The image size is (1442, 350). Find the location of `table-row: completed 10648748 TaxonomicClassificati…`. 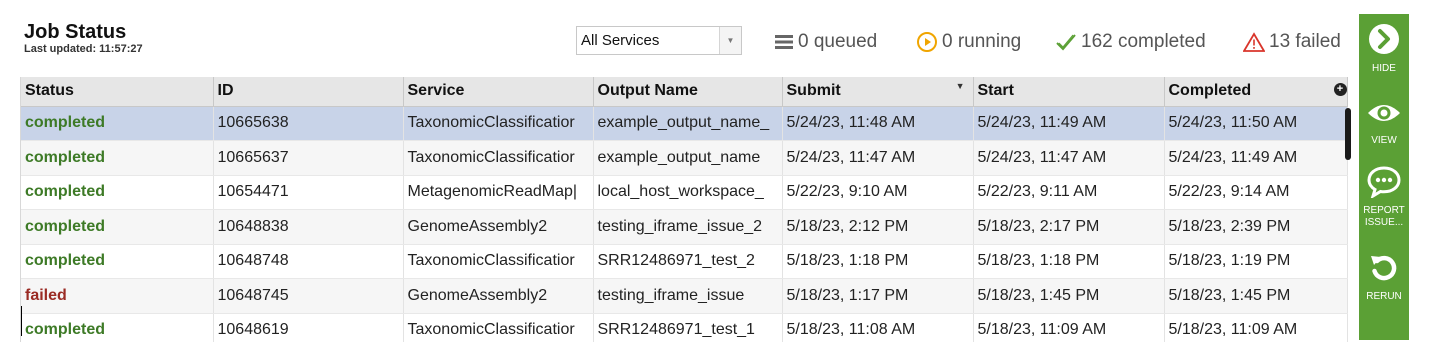

table-row: completed 10648748 TaxonomicClassificati… is located at coordinates (684, 261).